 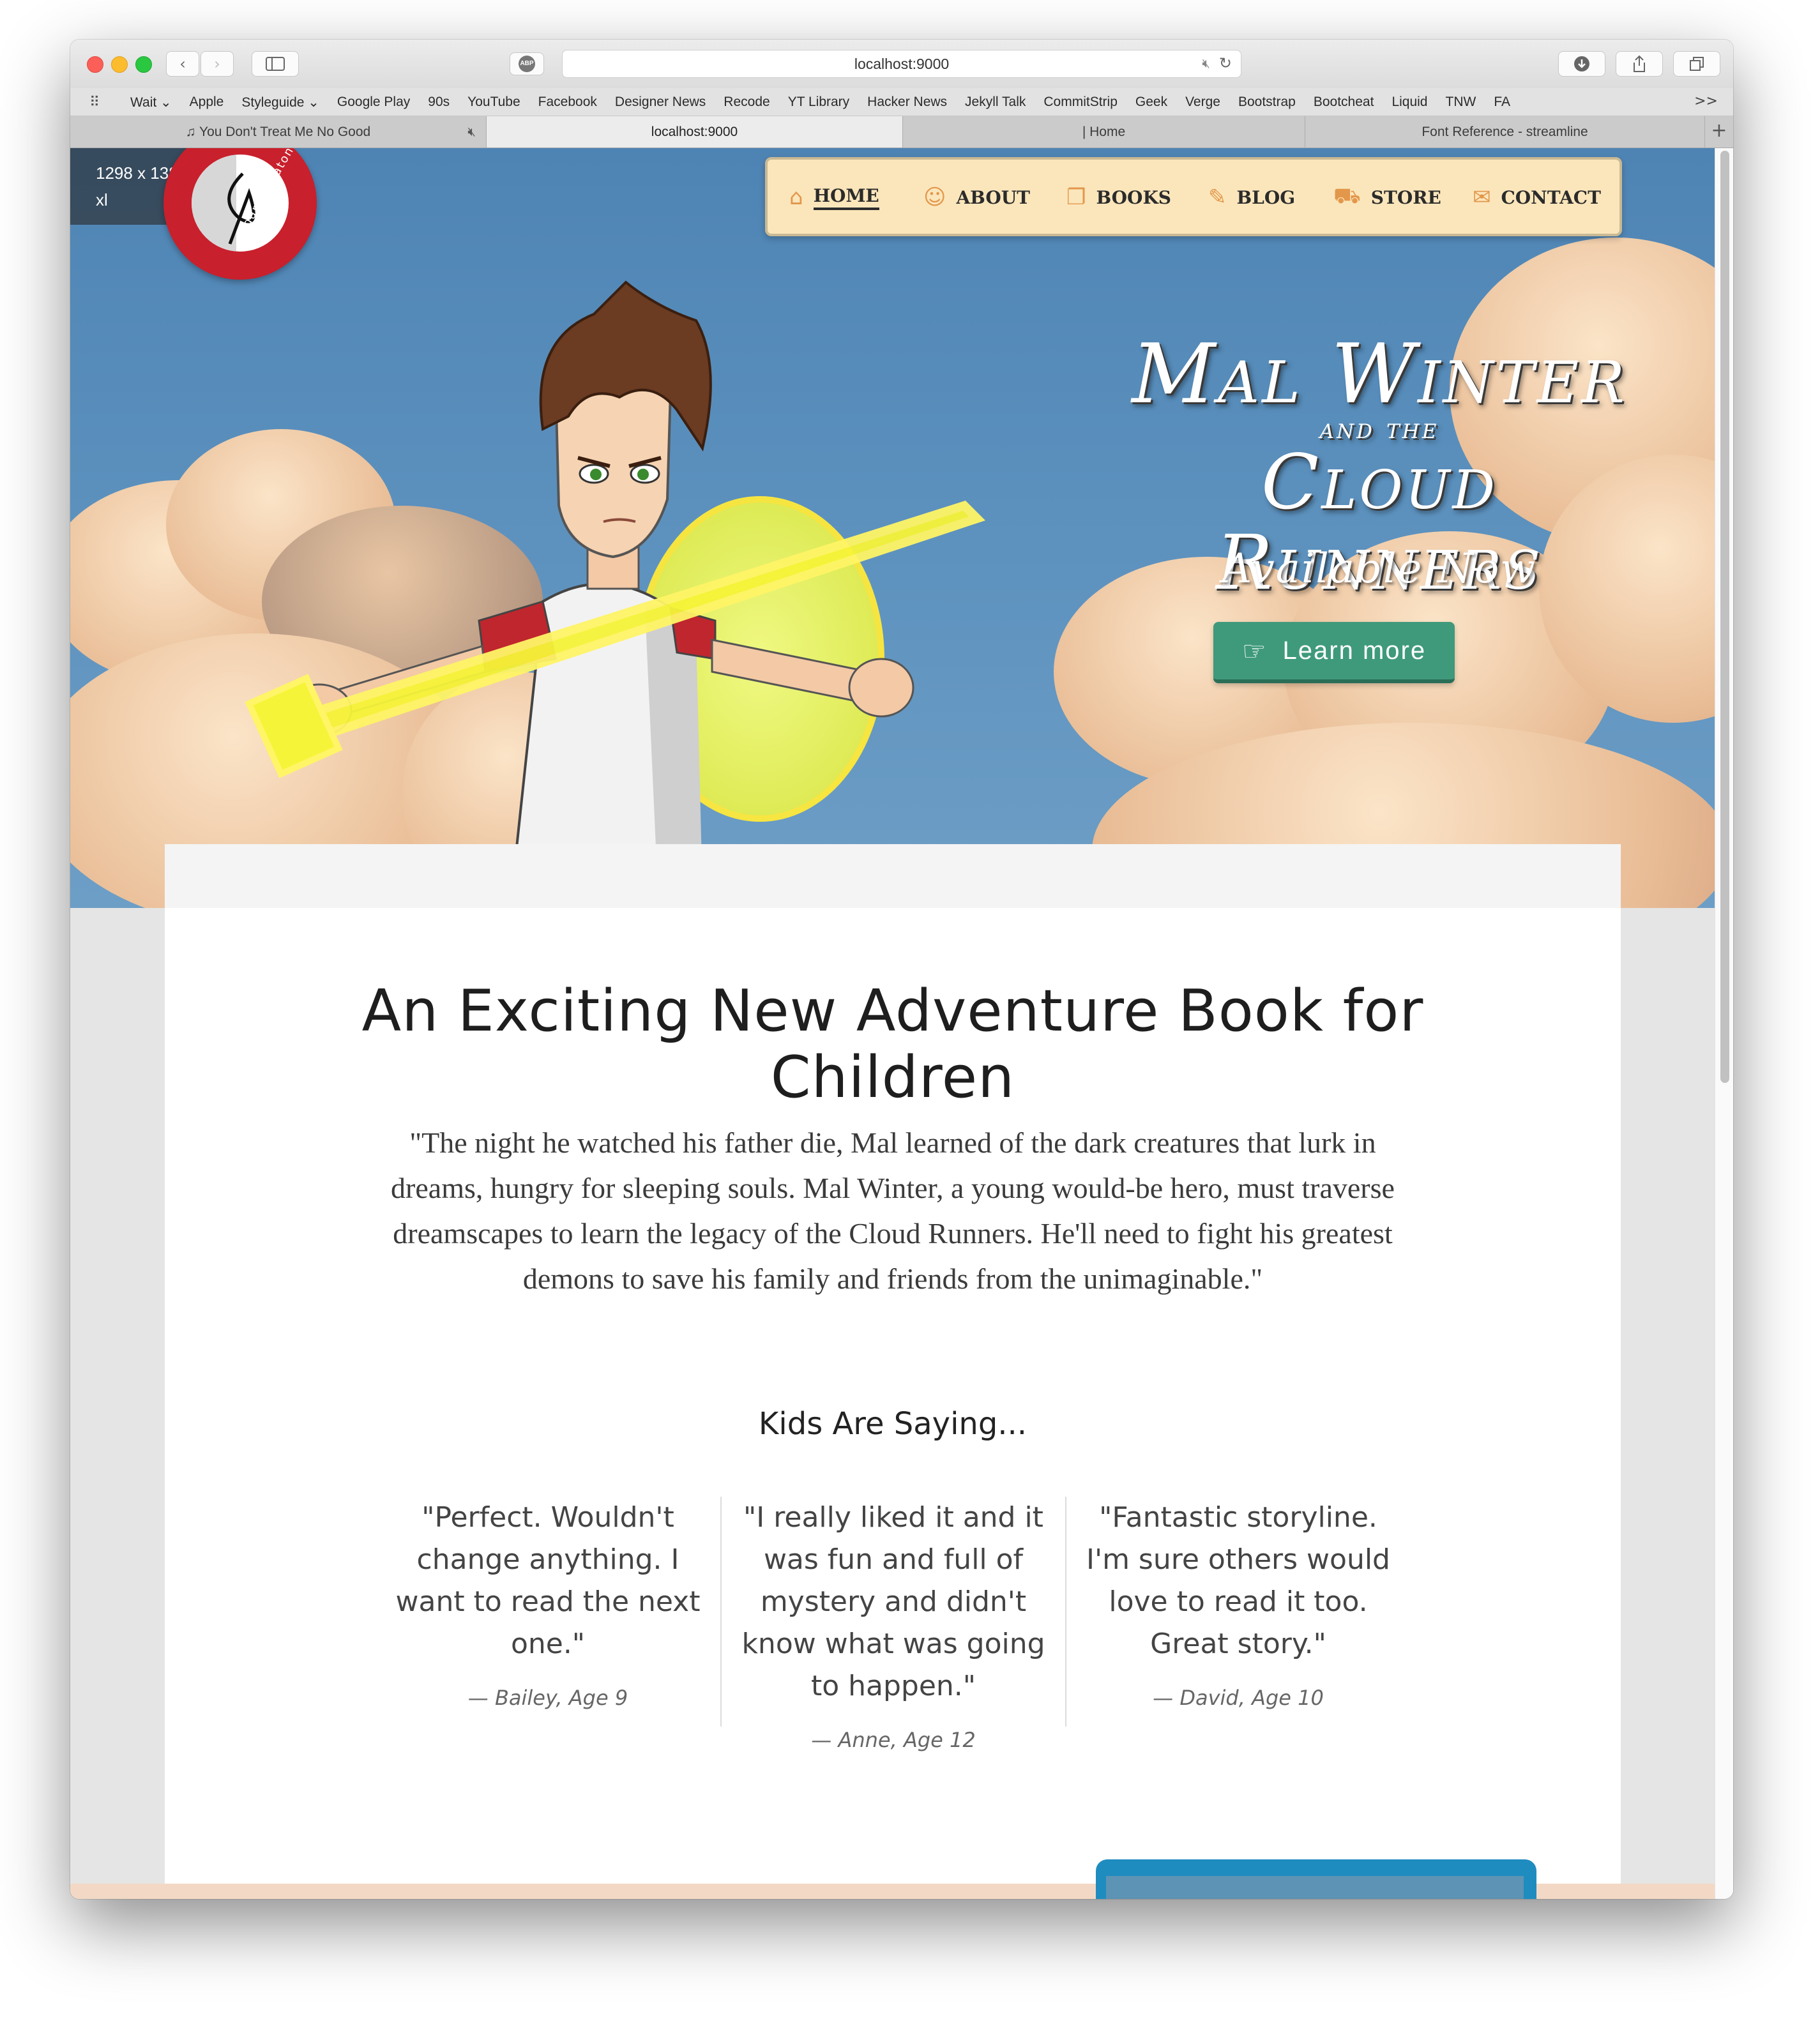 I want to click on tab-home: | Home, so click(x=1104, y=131).